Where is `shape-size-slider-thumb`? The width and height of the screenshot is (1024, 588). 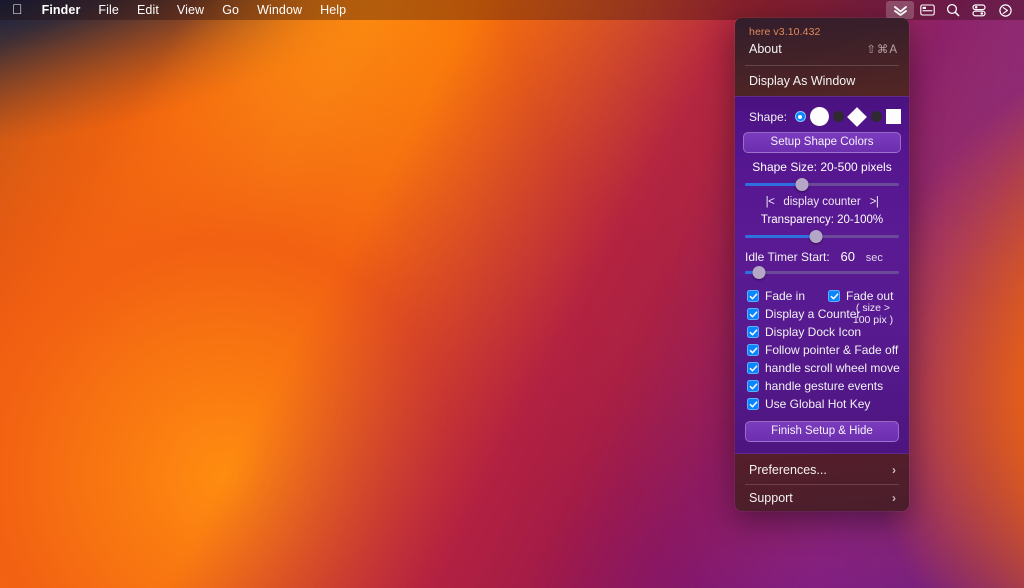 shape-size-slider-thumb is located at coordinates (802, 184).